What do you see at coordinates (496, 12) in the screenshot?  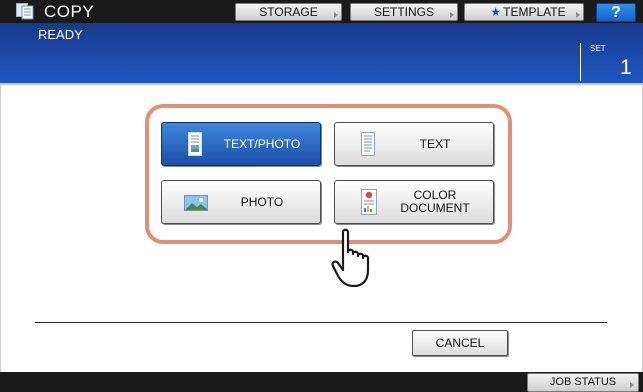 I see `star-icon: ★` at bounding box center [496, 12].